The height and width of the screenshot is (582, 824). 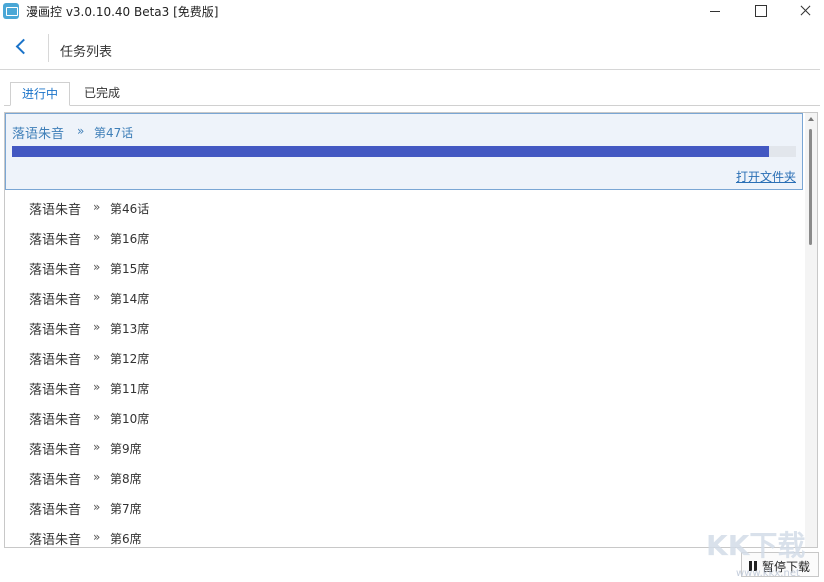 I want to click on task-episode: 第8席, so click(x=126, y=479).